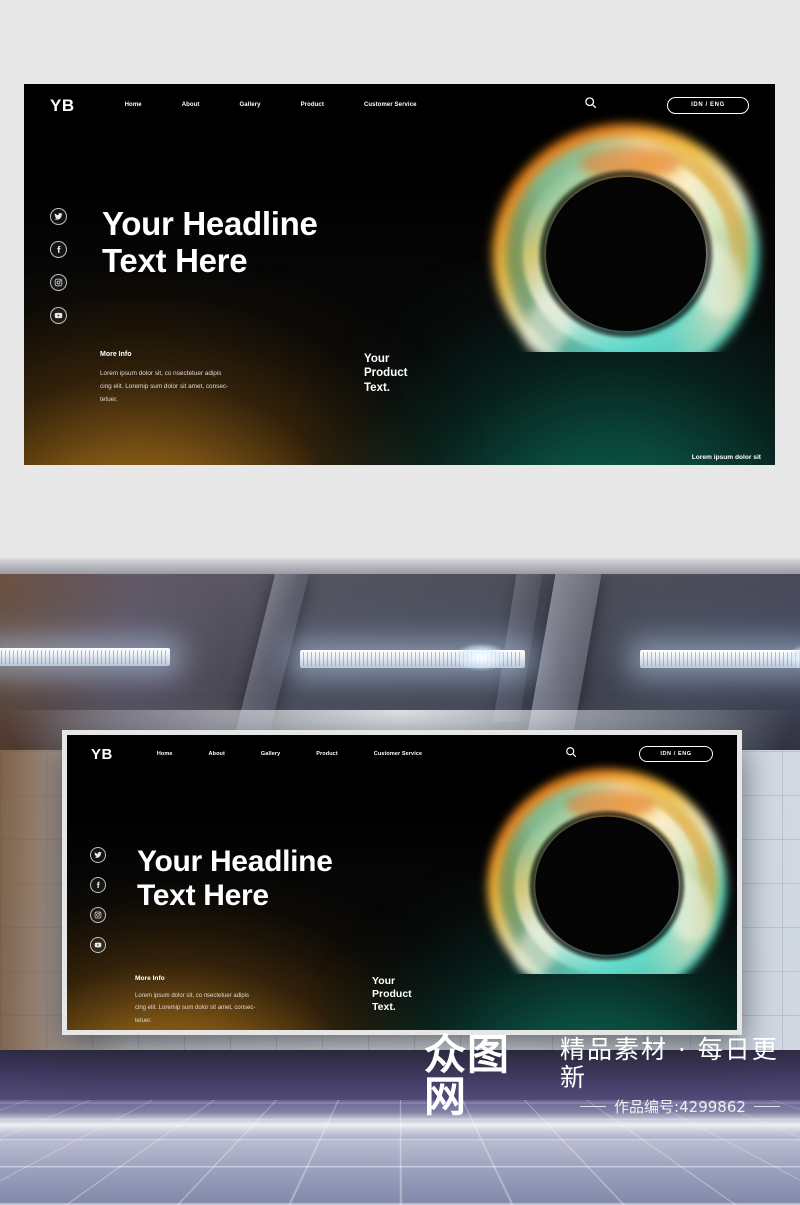 Image resolution: width=800 pixels, height=1205 pixels. I want to click on light-hotspot, so click(481, 657).